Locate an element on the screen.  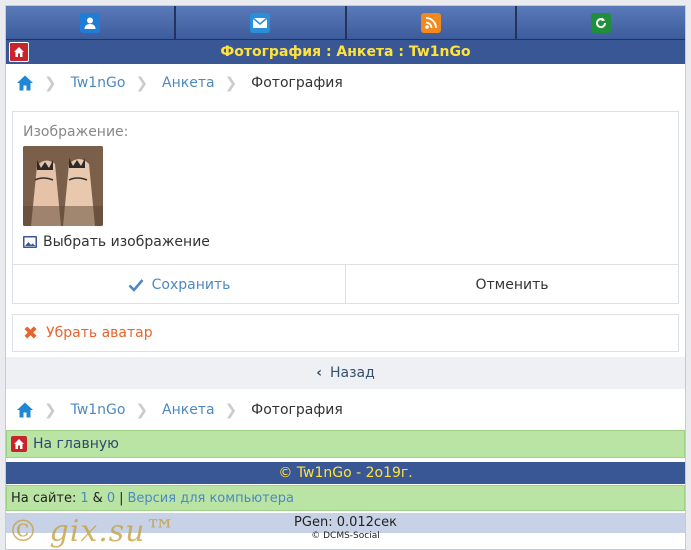
nav-mail is located at coordinates (261, 22).